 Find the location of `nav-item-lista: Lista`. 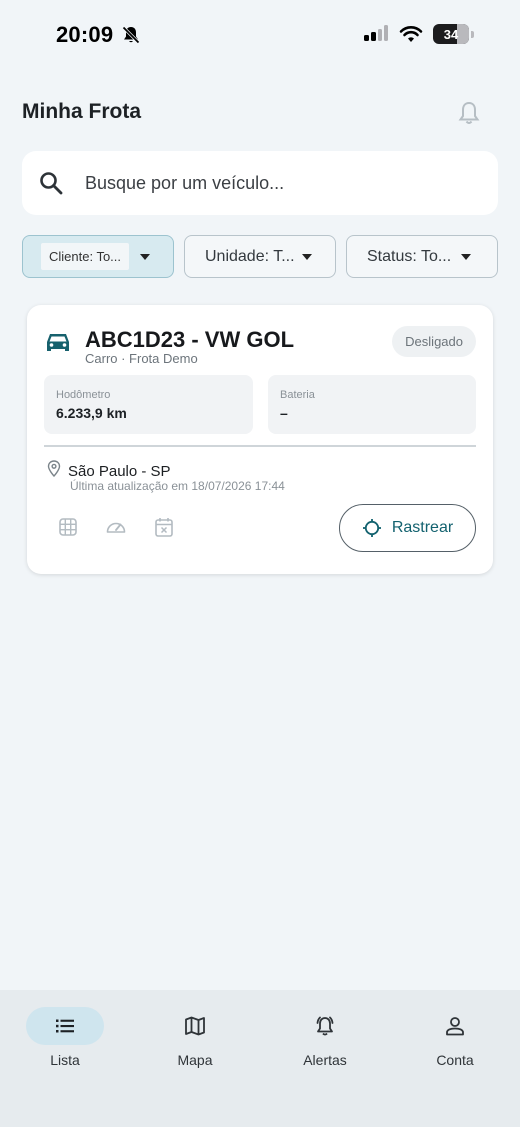

nav-item-lista: Lista is located at coordinates (65, 1042).